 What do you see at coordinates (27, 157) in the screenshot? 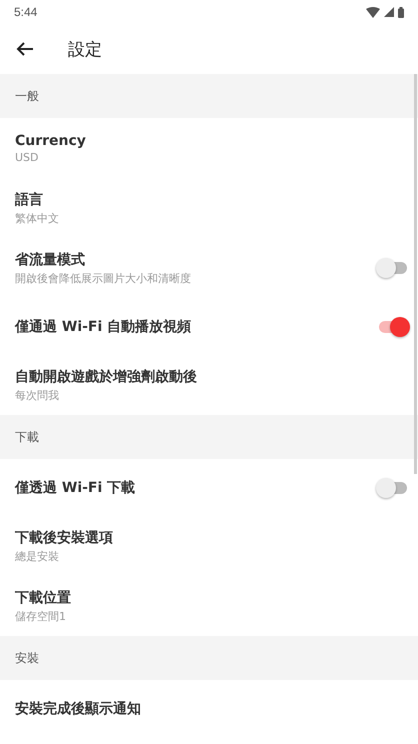
I see `setting-value: USD` at bounding box center [27, 157].